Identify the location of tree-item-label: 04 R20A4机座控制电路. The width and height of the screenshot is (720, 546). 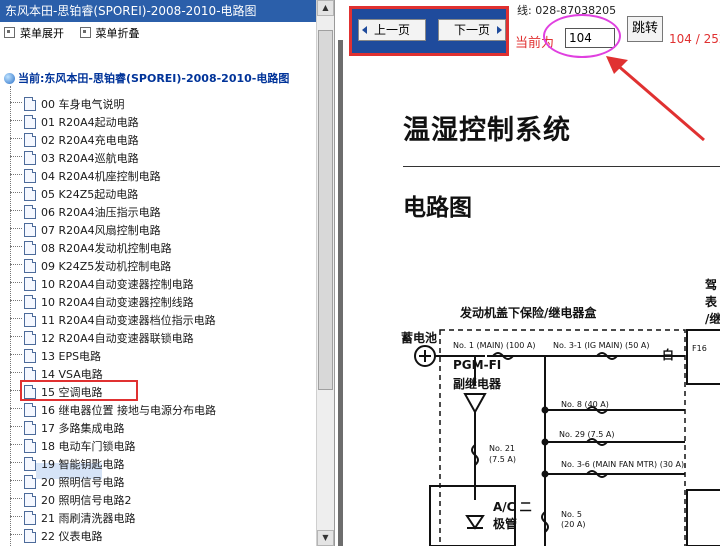
(101, 176).